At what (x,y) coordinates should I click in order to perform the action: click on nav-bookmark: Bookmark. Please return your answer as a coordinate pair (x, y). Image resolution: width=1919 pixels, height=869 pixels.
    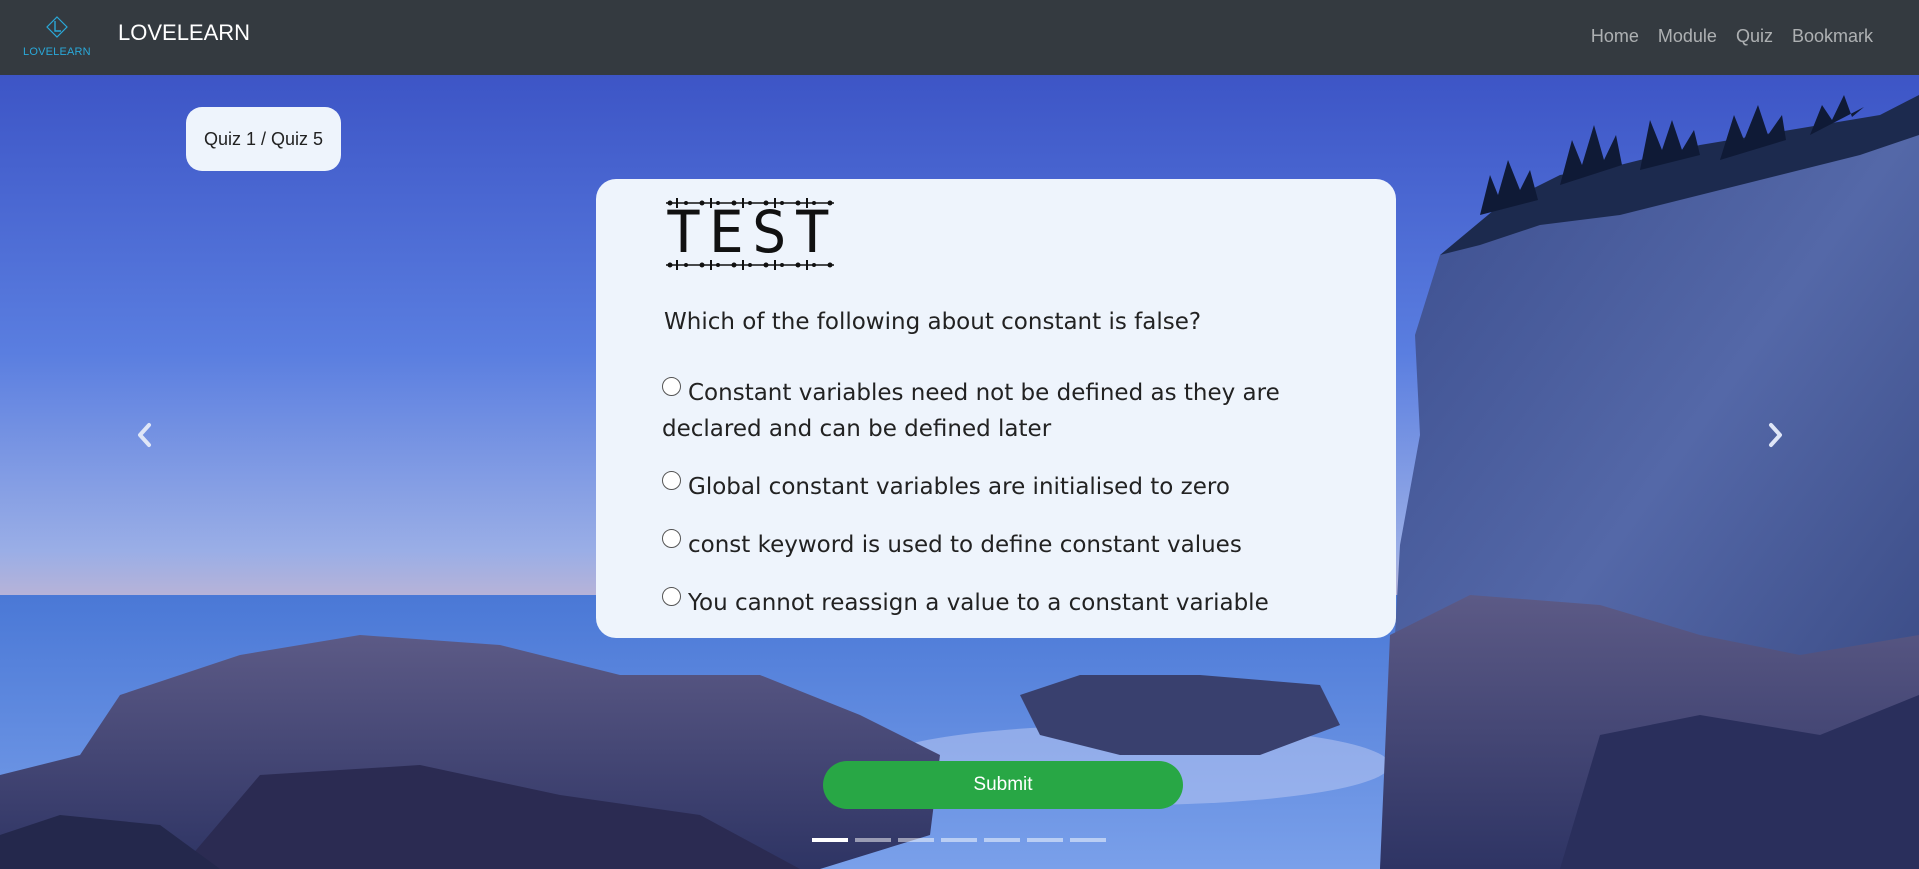
    Looking at the image, I should click on (1832, 36).